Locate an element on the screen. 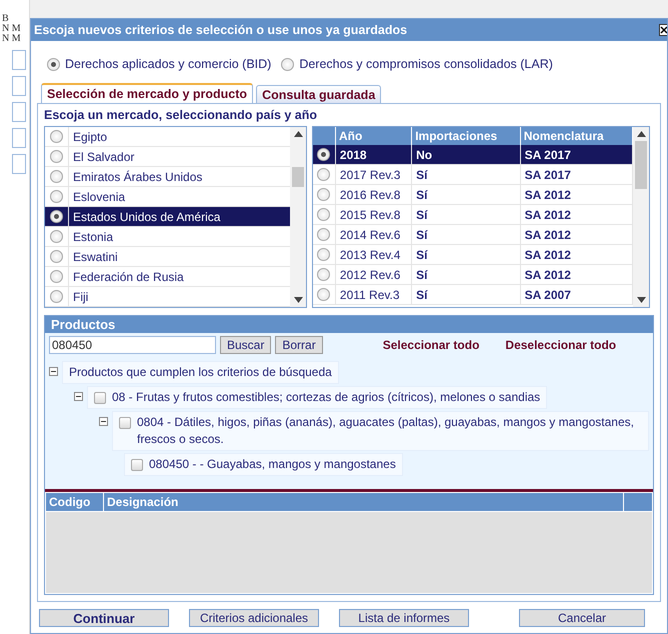 The height and width of the screenshot is (634, 668). dialog-button: Lista de informes is located at coordinates (404, 618).